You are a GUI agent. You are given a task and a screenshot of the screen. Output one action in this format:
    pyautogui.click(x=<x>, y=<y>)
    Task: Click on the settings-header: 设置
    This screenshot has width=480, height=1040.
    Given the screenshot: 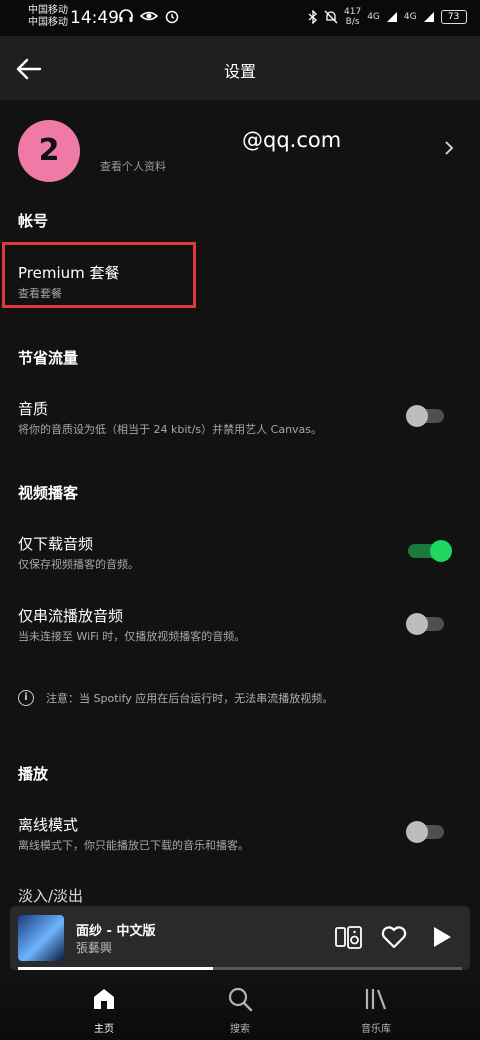 What is the action you would take?
    pyautogui.click(x=240, y=68)
    